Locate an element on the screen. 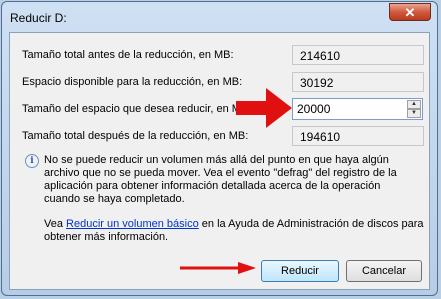 This screenshot has height=299, width=441. close-button: ✕ is located at coordinates (410, 12).